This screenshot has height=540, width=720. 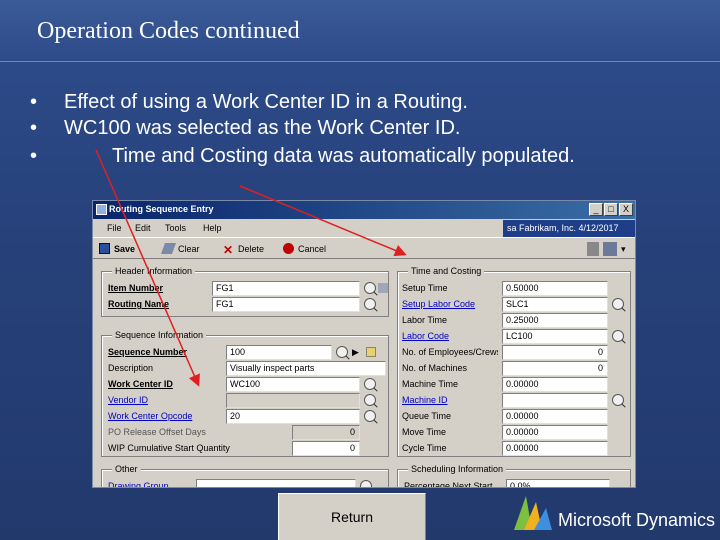 What do you see at coordinates (163, 416) in the screenshot?
I see `work-center-opcode-label: Work Center Opcode` at bounding box center [163, 416].